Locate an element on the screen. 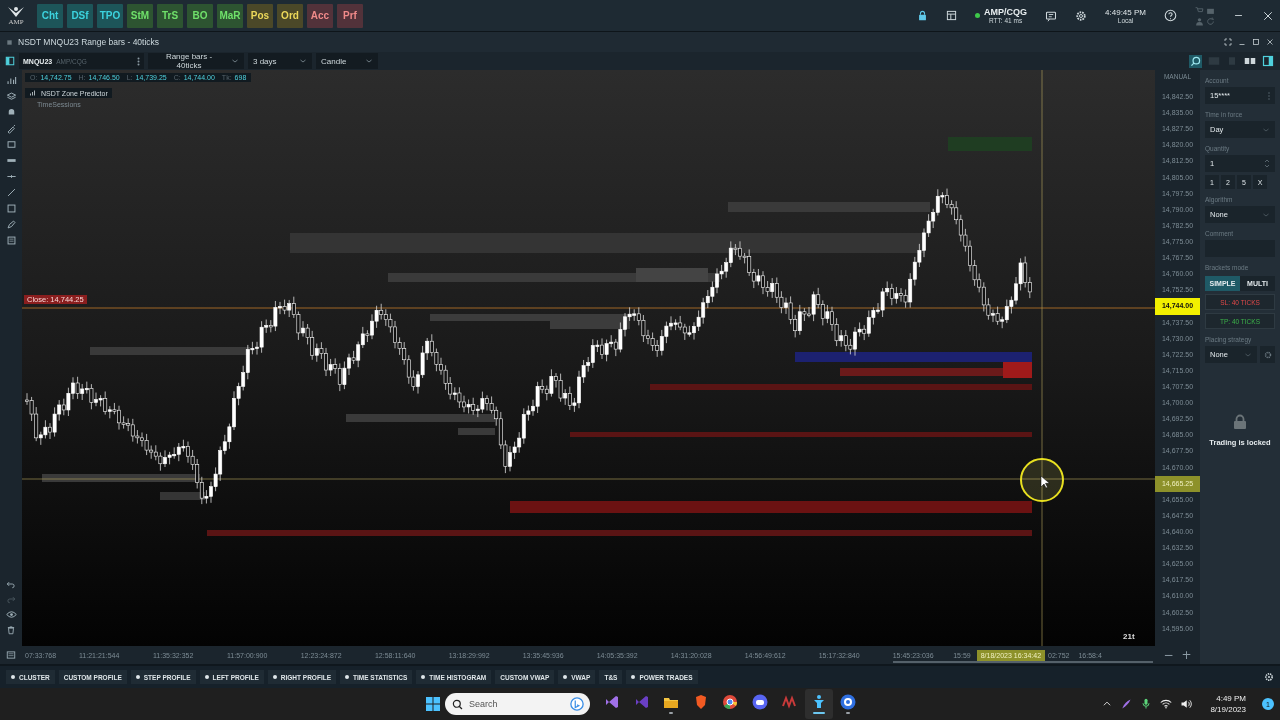 This screenshot has height=720, width=1280. module-button: TrS is located at coordinates (170, 15).